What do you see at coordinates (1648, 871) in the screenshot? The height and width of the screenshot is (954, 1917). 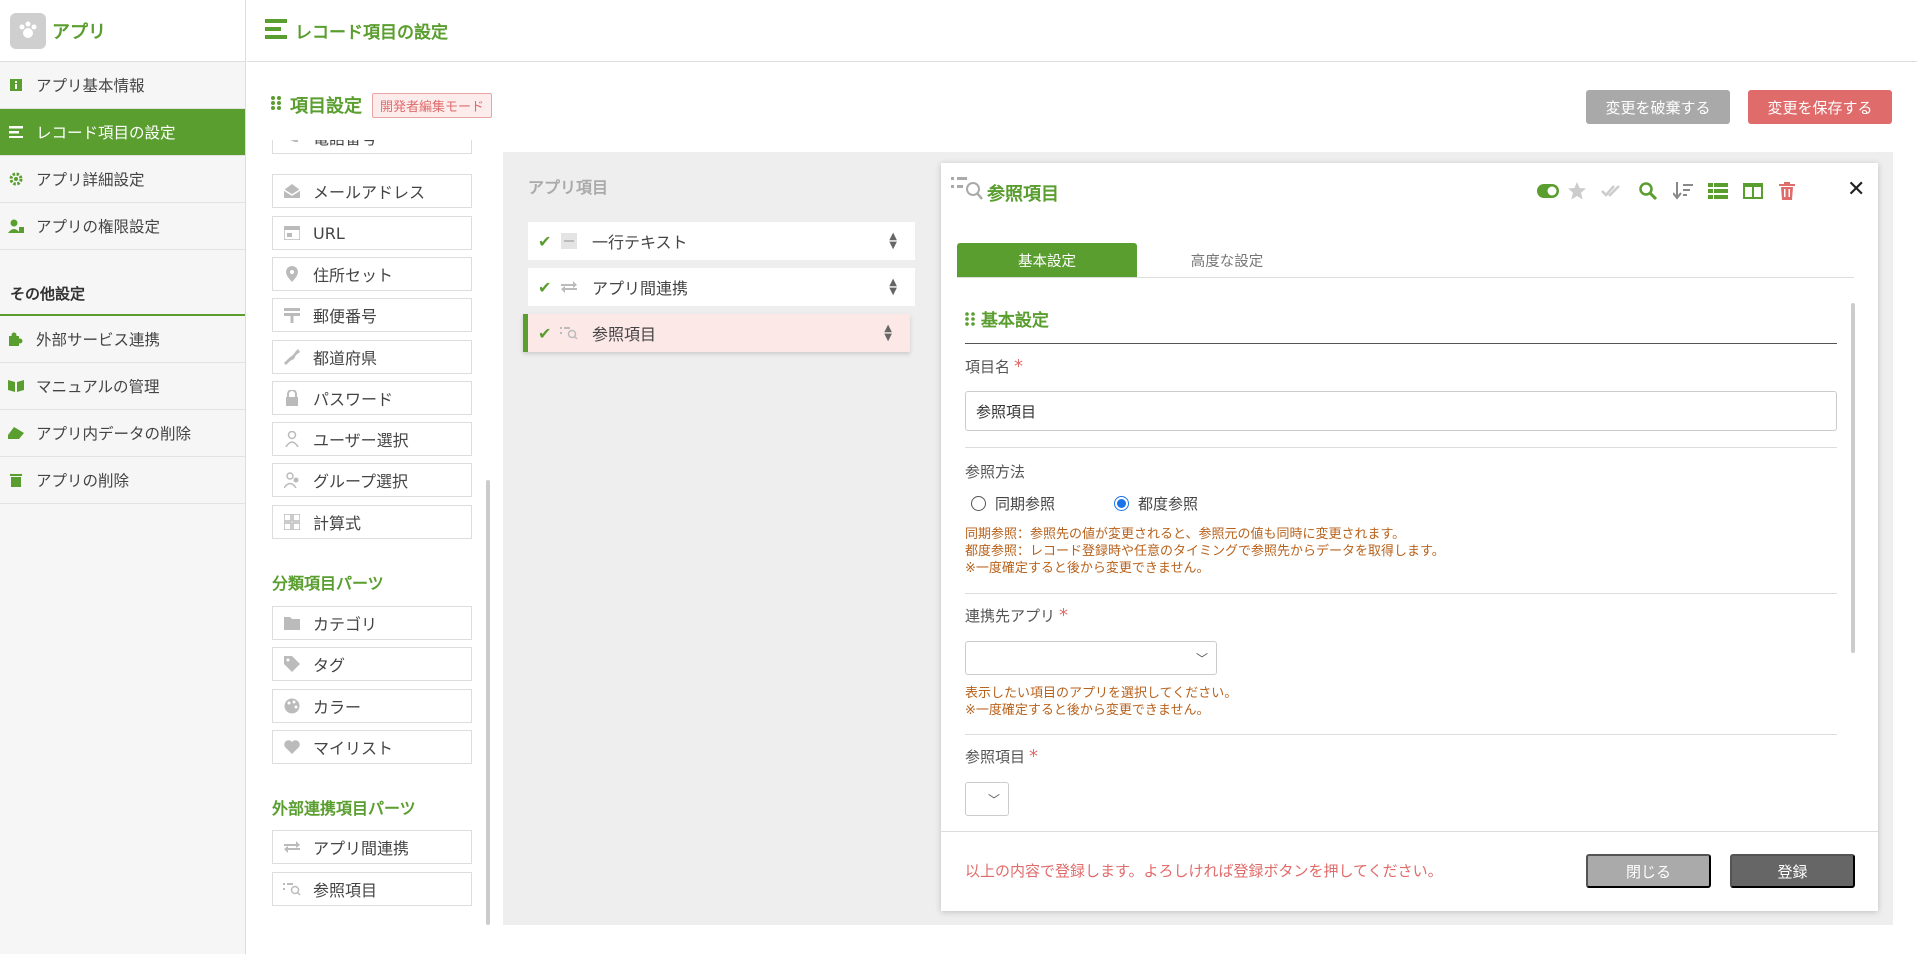 I see `close-button: 閉じる` at bounding box center [1648, 871].